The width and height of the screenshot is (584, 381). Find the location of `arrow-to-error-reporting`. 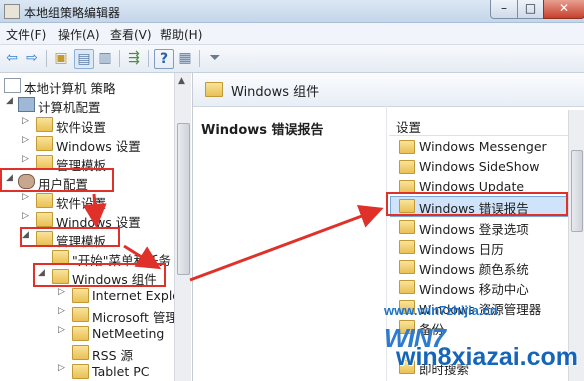

arrow-to-error-reporting is located at coordinates (286, 243).